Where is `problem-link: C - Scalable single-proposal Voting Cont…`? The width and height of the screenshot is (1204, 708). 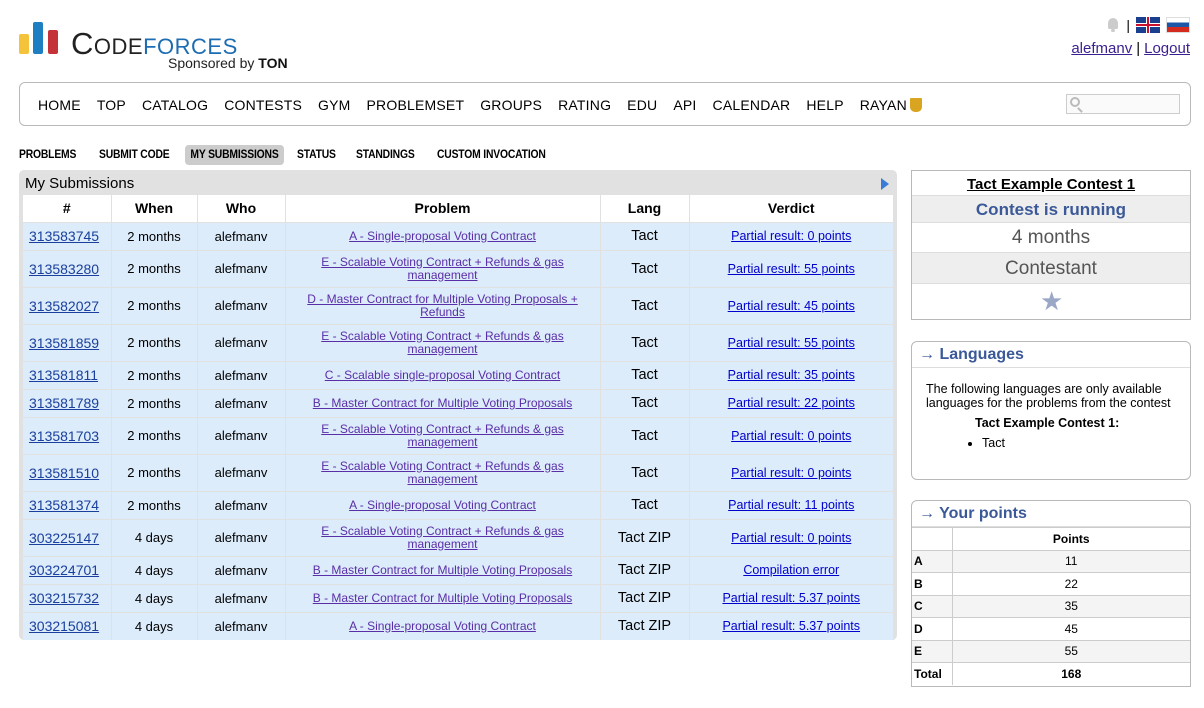
problem-link: C - Scalable single-proposal Voting Cont… is located at coordinates (442, 375).